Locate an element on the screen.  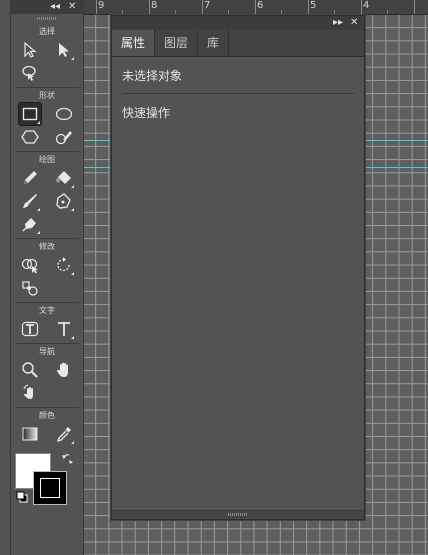
horizontal-ruler: 9 8 7 6 5 4 is located at coordinates (255, 7).